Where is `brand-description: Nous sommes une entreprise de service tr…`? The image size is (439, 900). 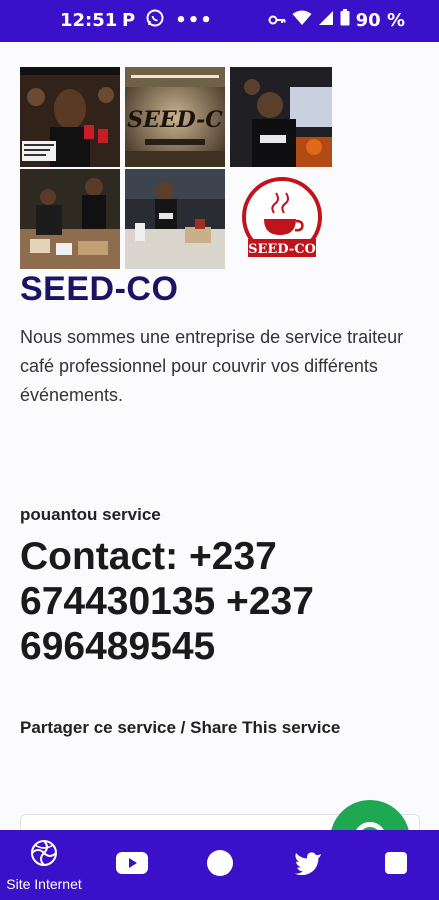 brand-description: Nous sommes une entreprise de service tr… is located at coordinates (212, 366).